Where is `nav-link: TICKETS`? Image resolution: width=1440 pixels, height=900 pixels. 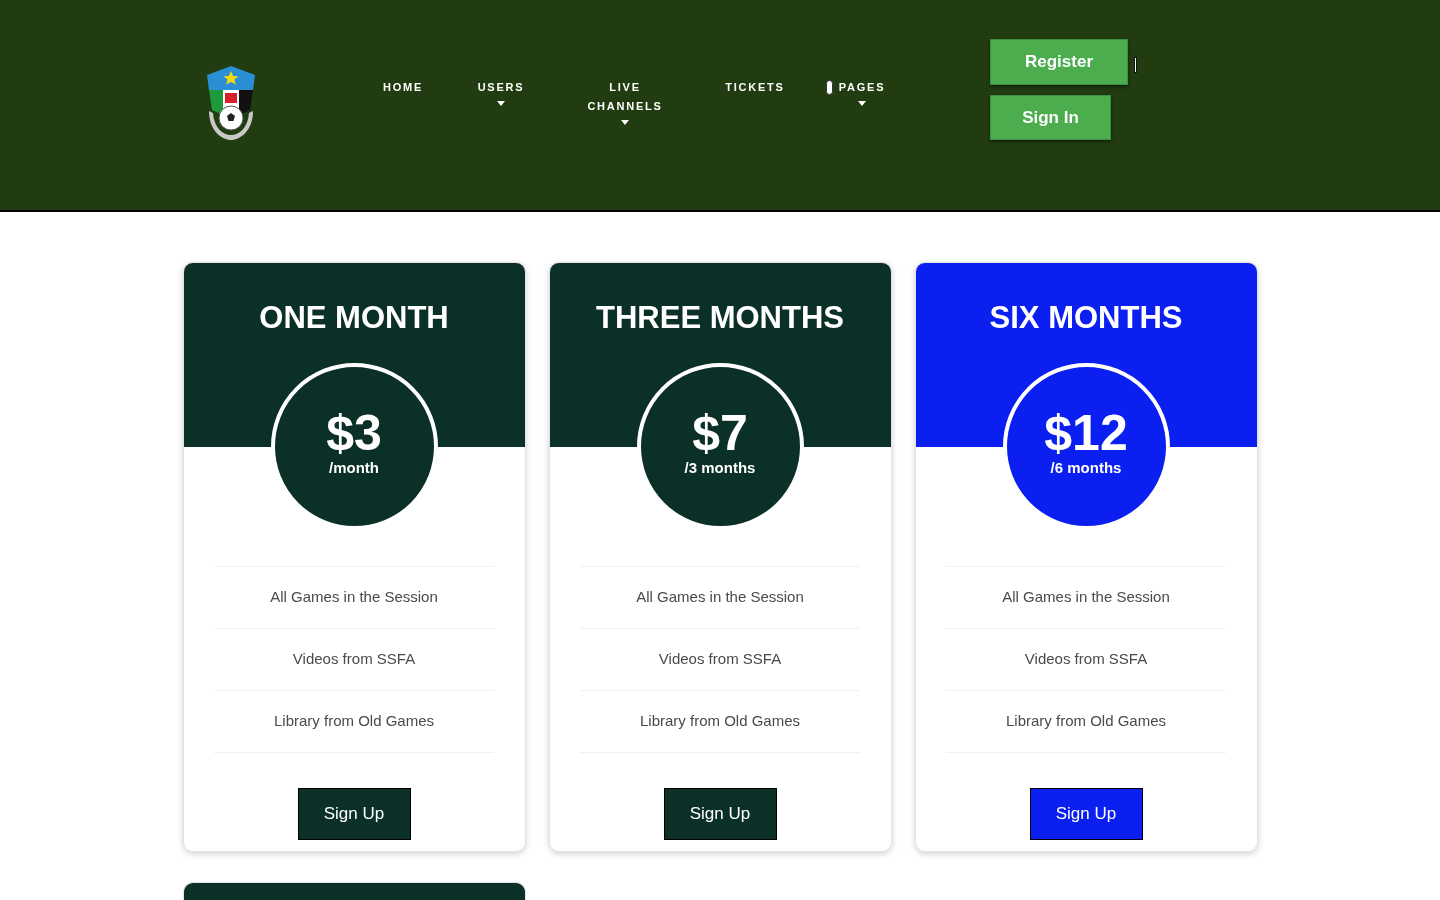 nav-link: TICKETS is located at coordinates (755, 87).